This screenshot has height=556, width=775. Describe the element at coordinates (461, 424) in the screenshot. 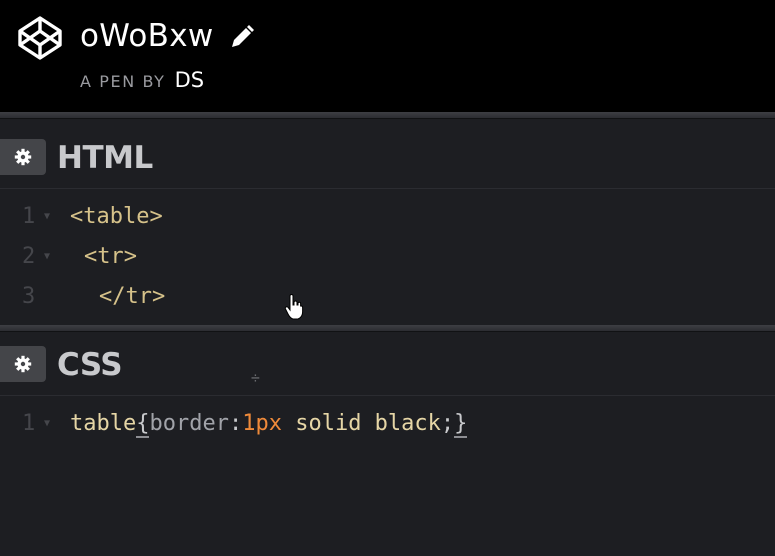

I see `close-brace: }` at that location.